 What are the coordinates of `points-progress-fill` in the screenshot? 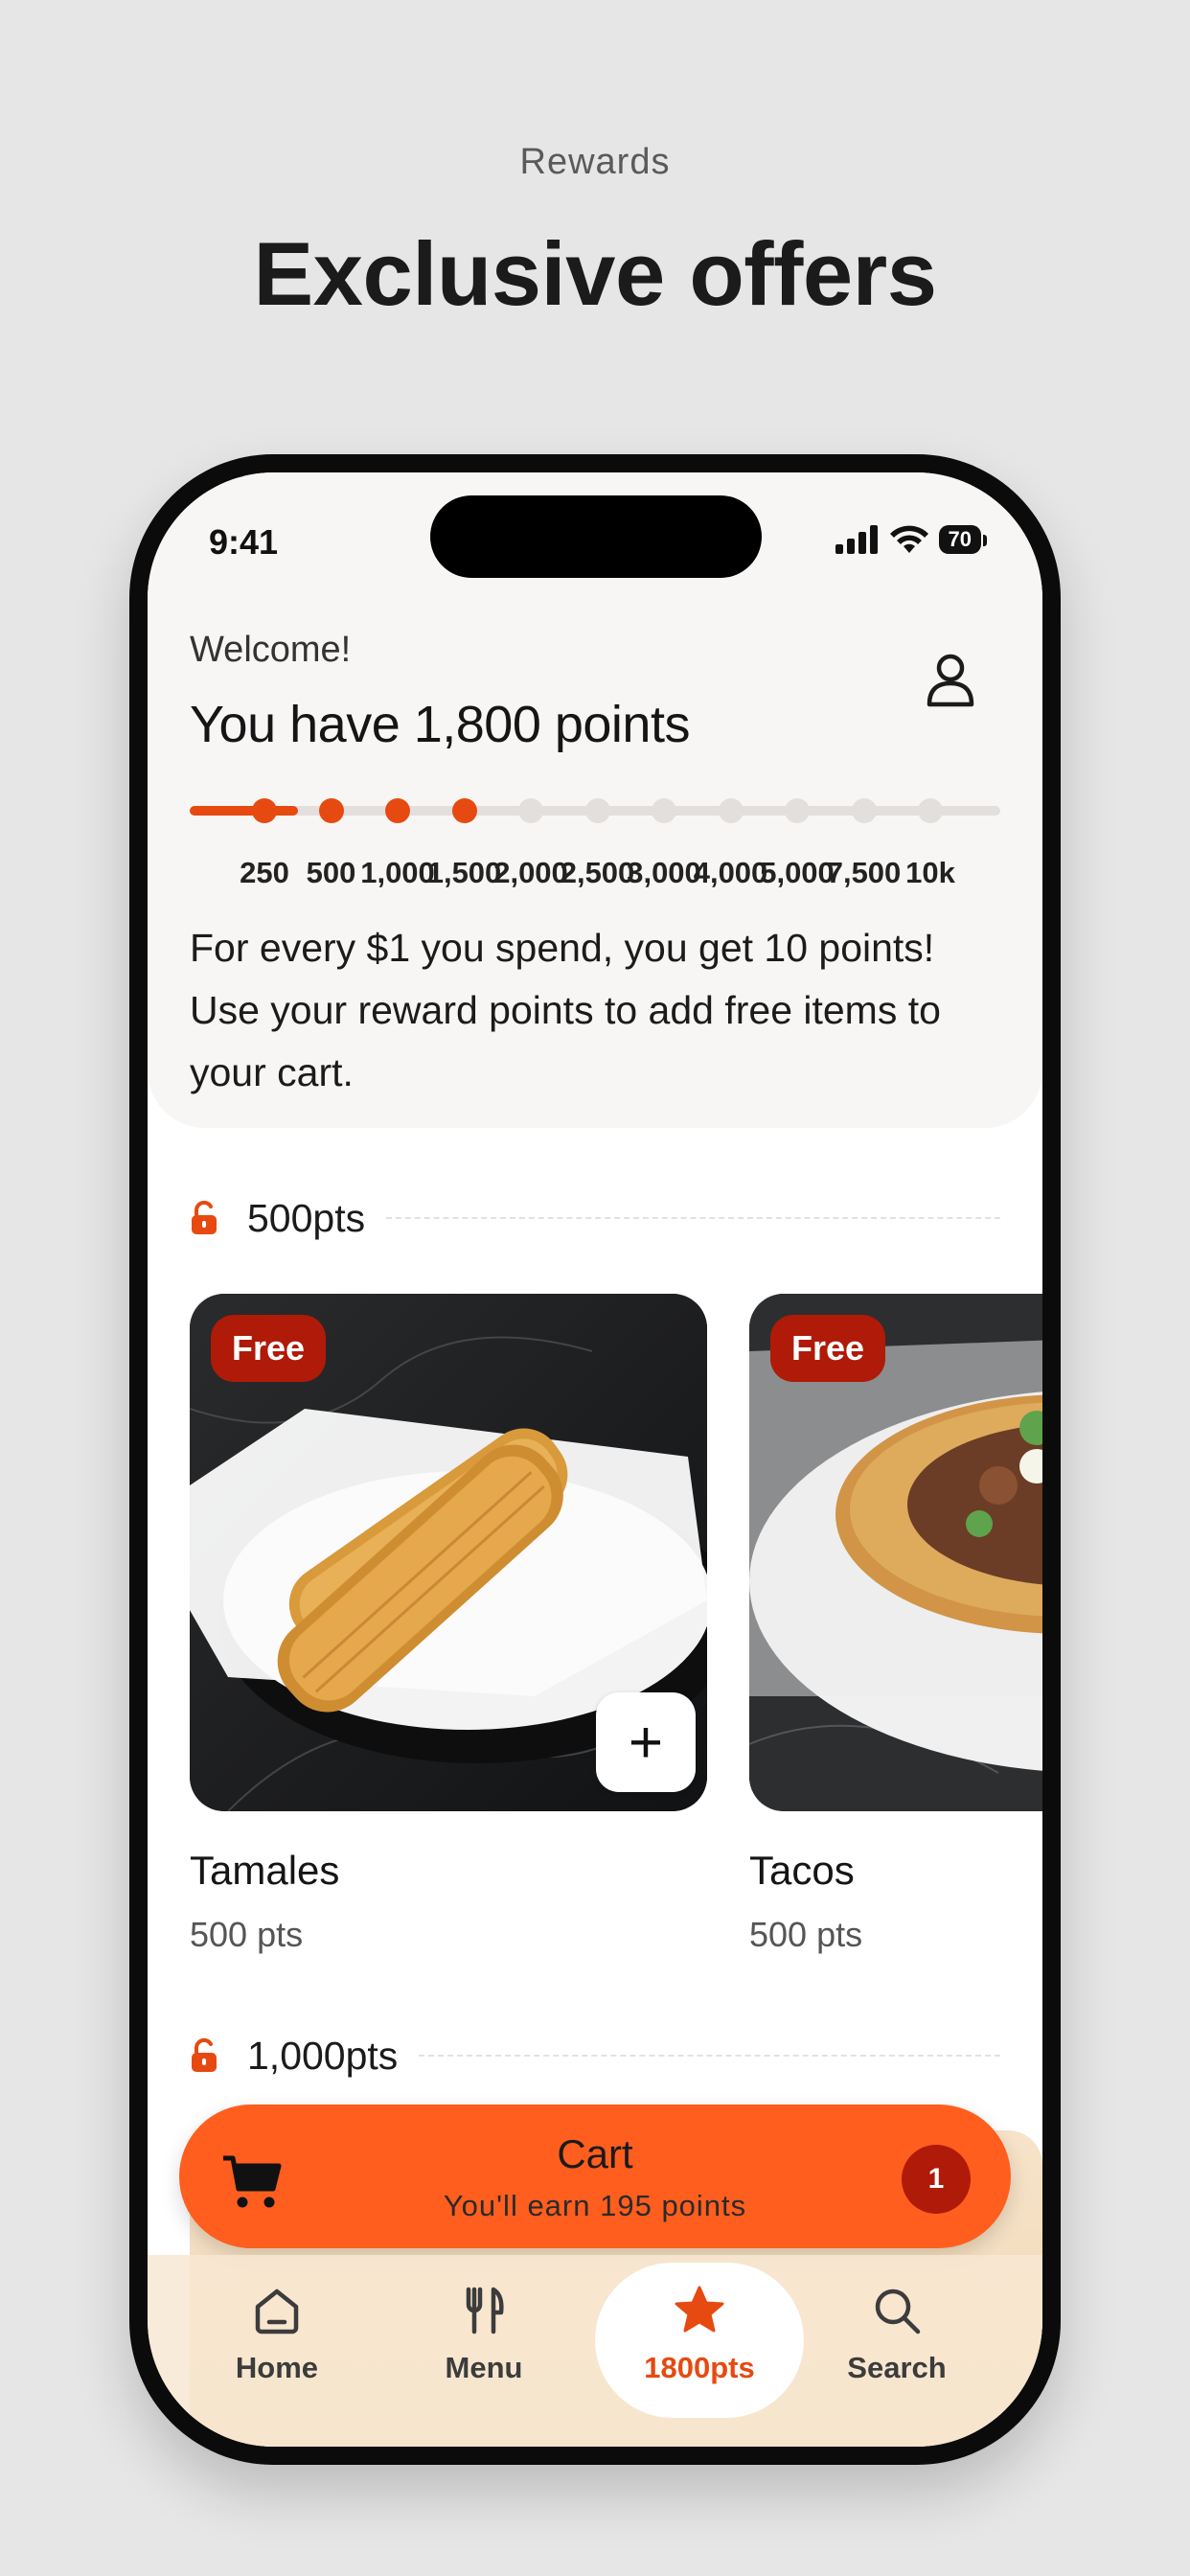 It's located at (244, 811).